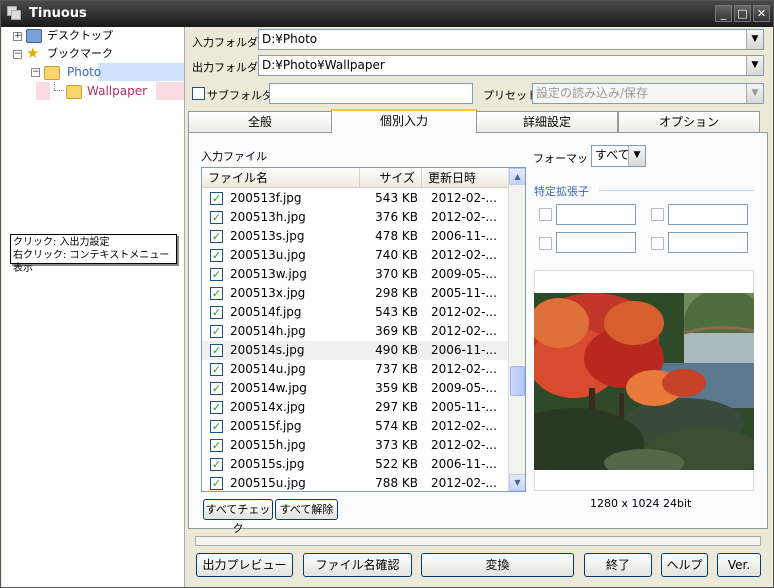  Describe the element at coordinates (106, 72) in the screenshot. I see `tree-item-photo: − Photo` at that location.